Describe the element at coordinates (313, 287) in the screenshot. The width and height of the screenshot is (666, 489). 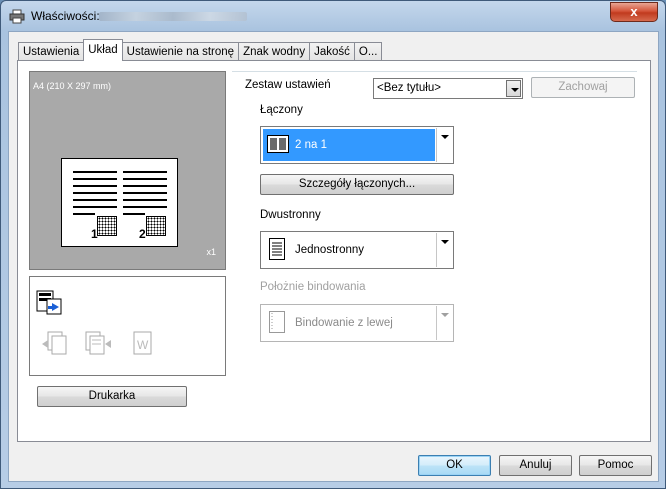
I see `binding-label: Położnie bindowania` at that location.